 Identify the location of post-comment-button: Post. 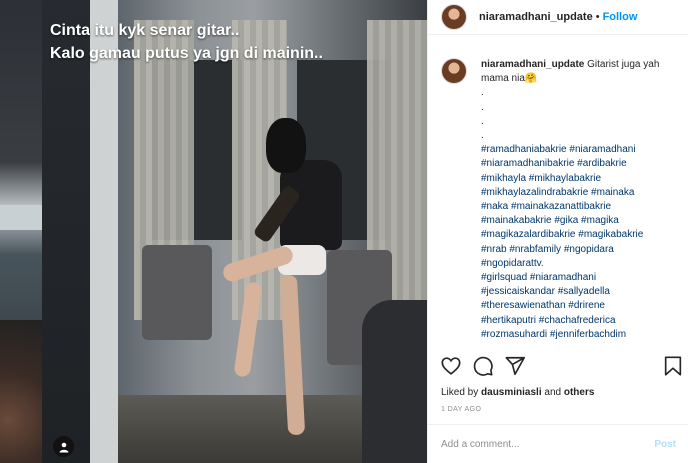
(665, 444).